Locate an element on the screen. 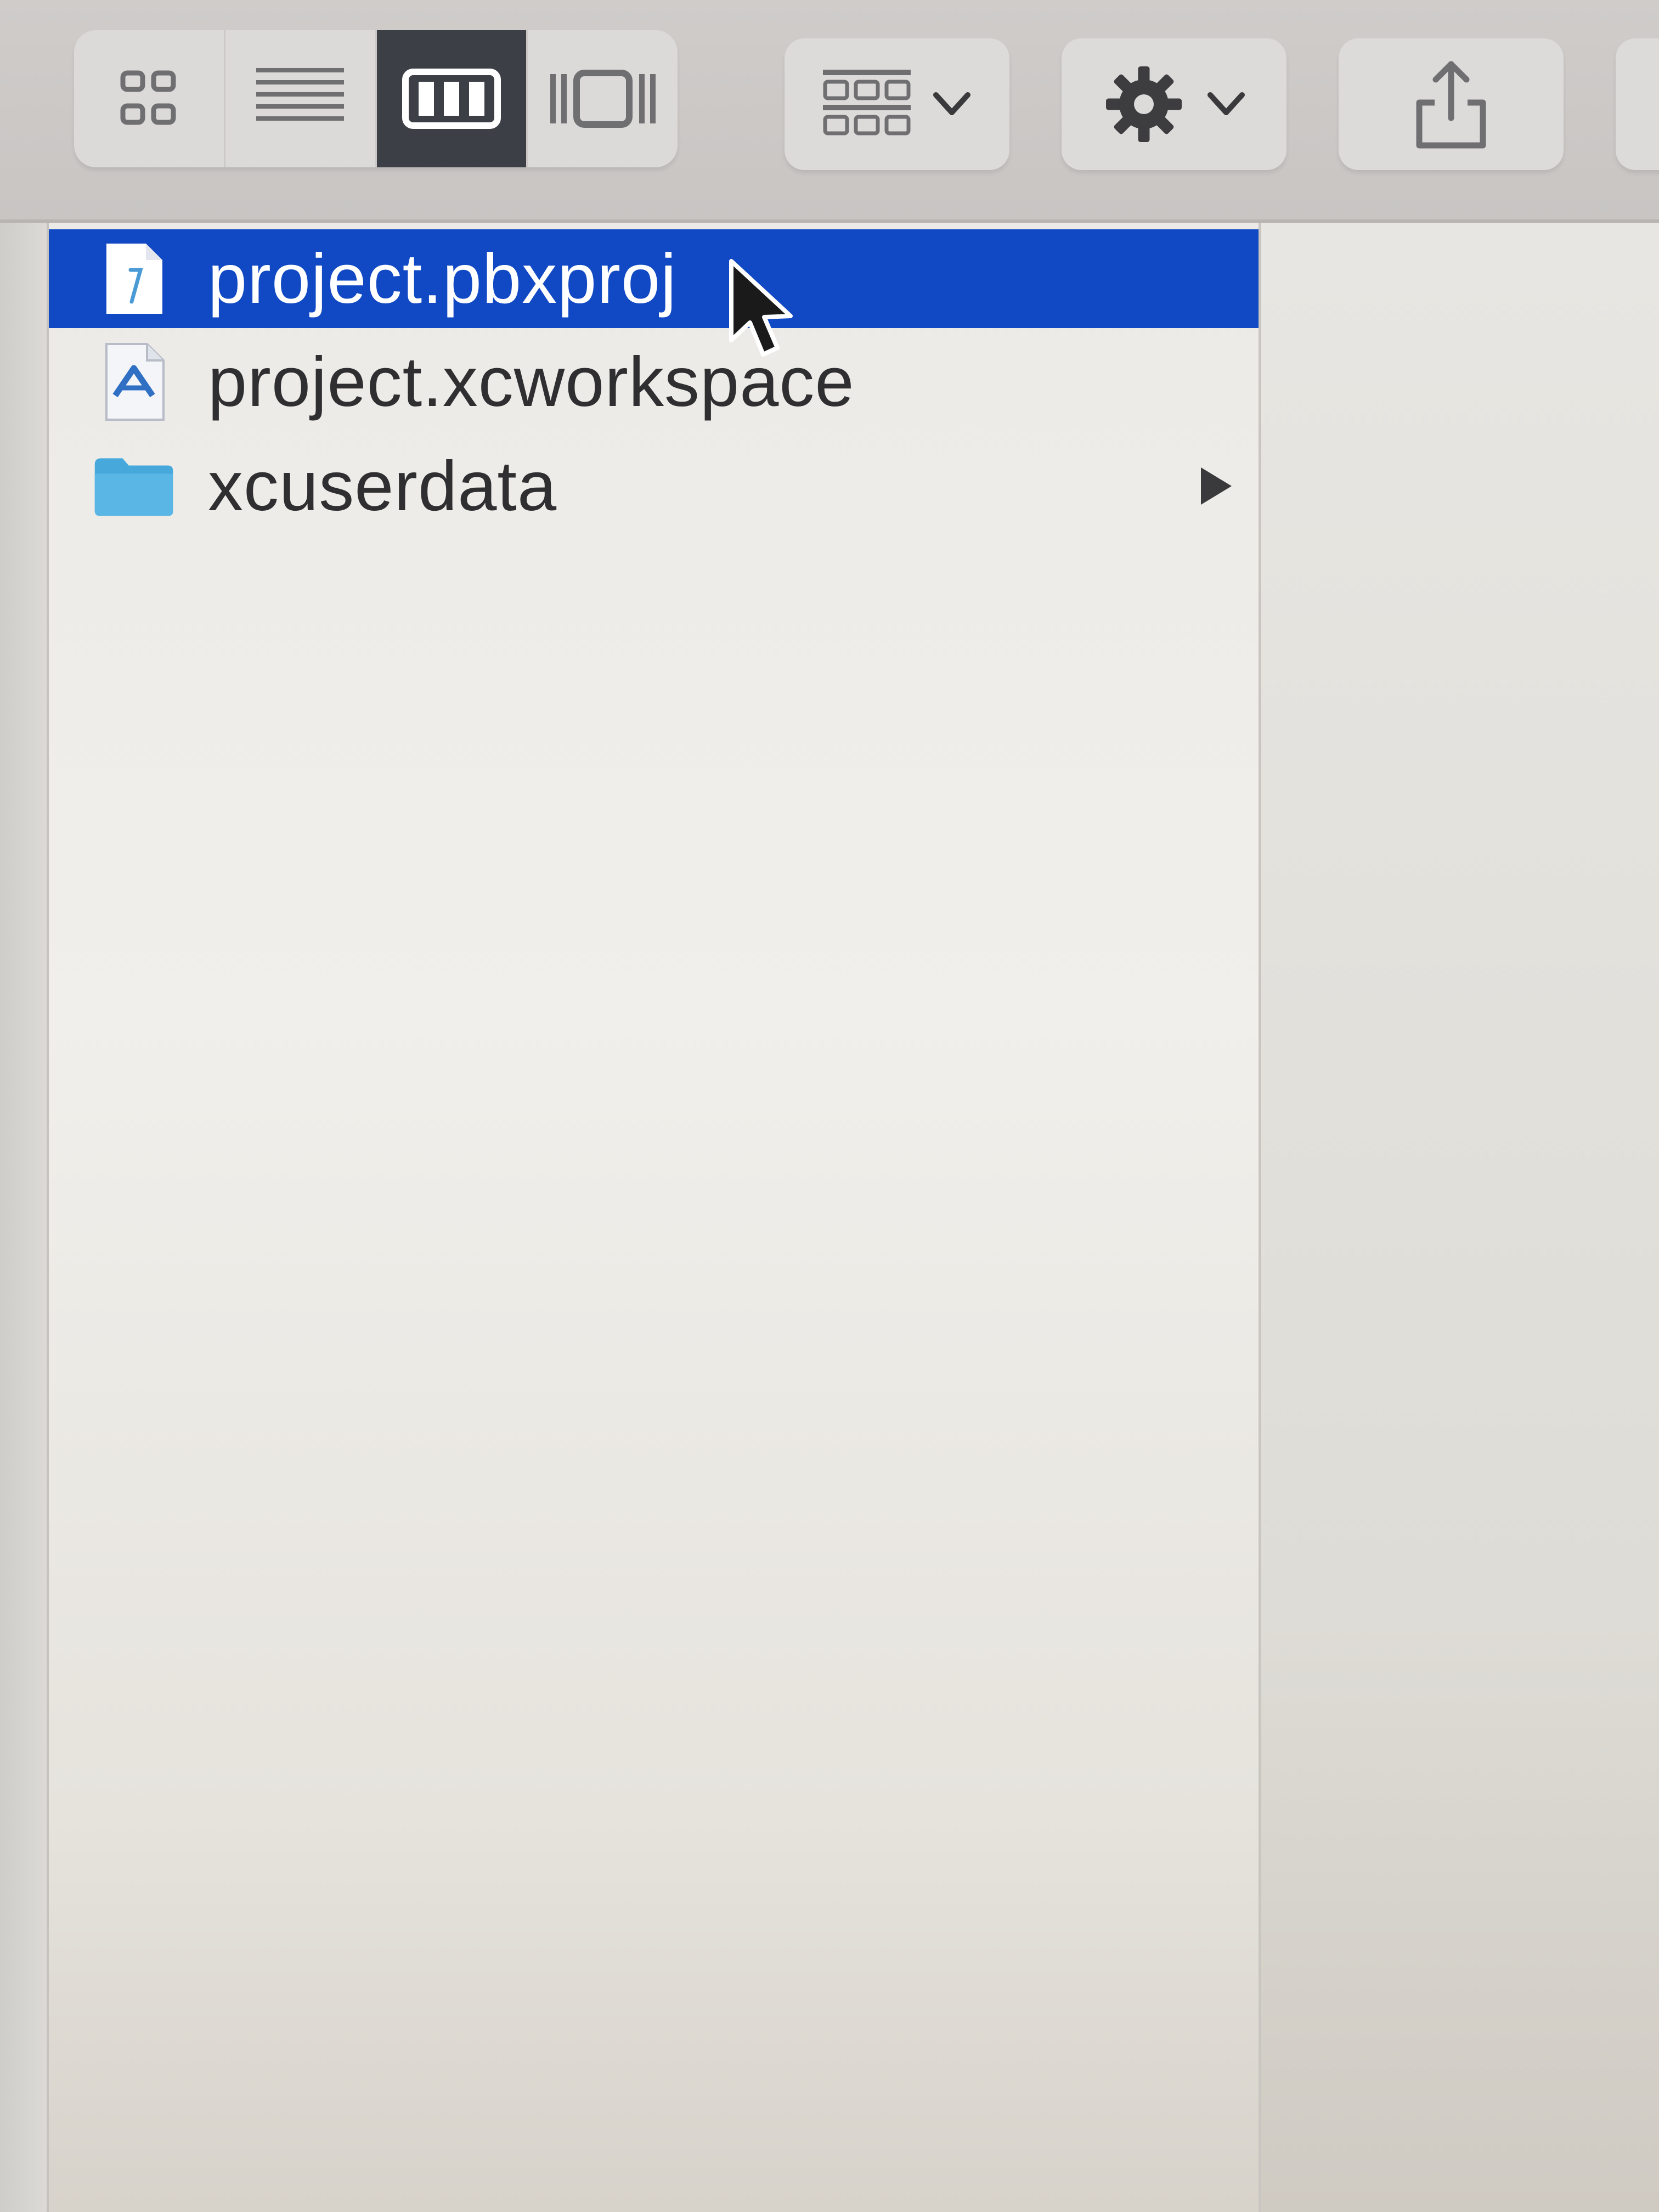 The width and height of the screenshot is (1659, 2212). document-icon is located at coordinates (134, 279).